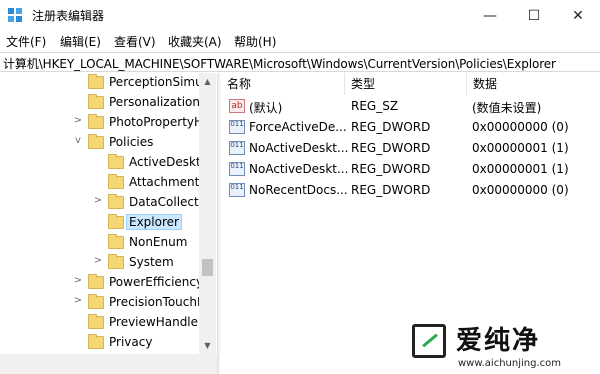  What do you see at coordinates (237, 106) in the screenshot?
I see `string-value-icon: ab` at bounding box center [237, 106].